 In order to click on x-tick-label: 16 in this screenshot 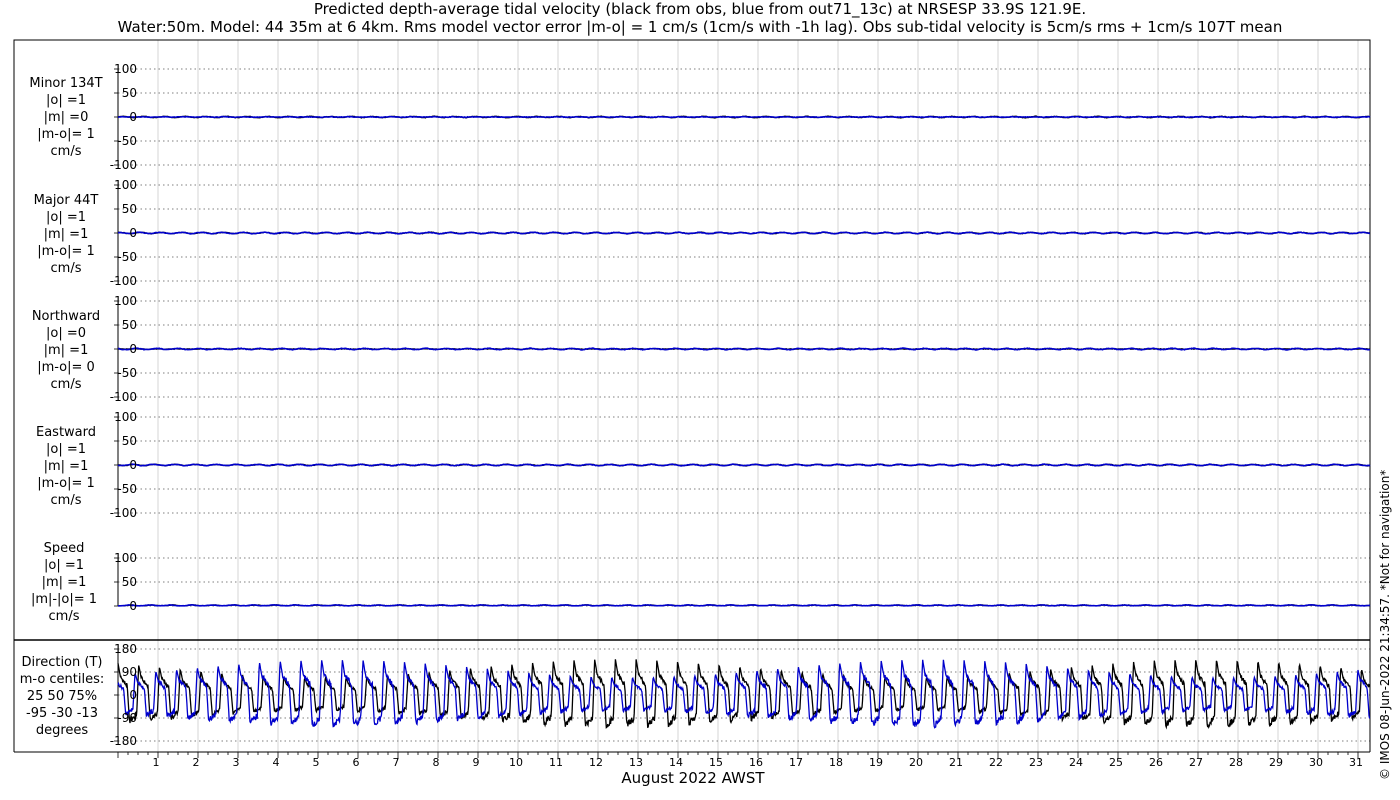, I will do `click(756, 762)`.